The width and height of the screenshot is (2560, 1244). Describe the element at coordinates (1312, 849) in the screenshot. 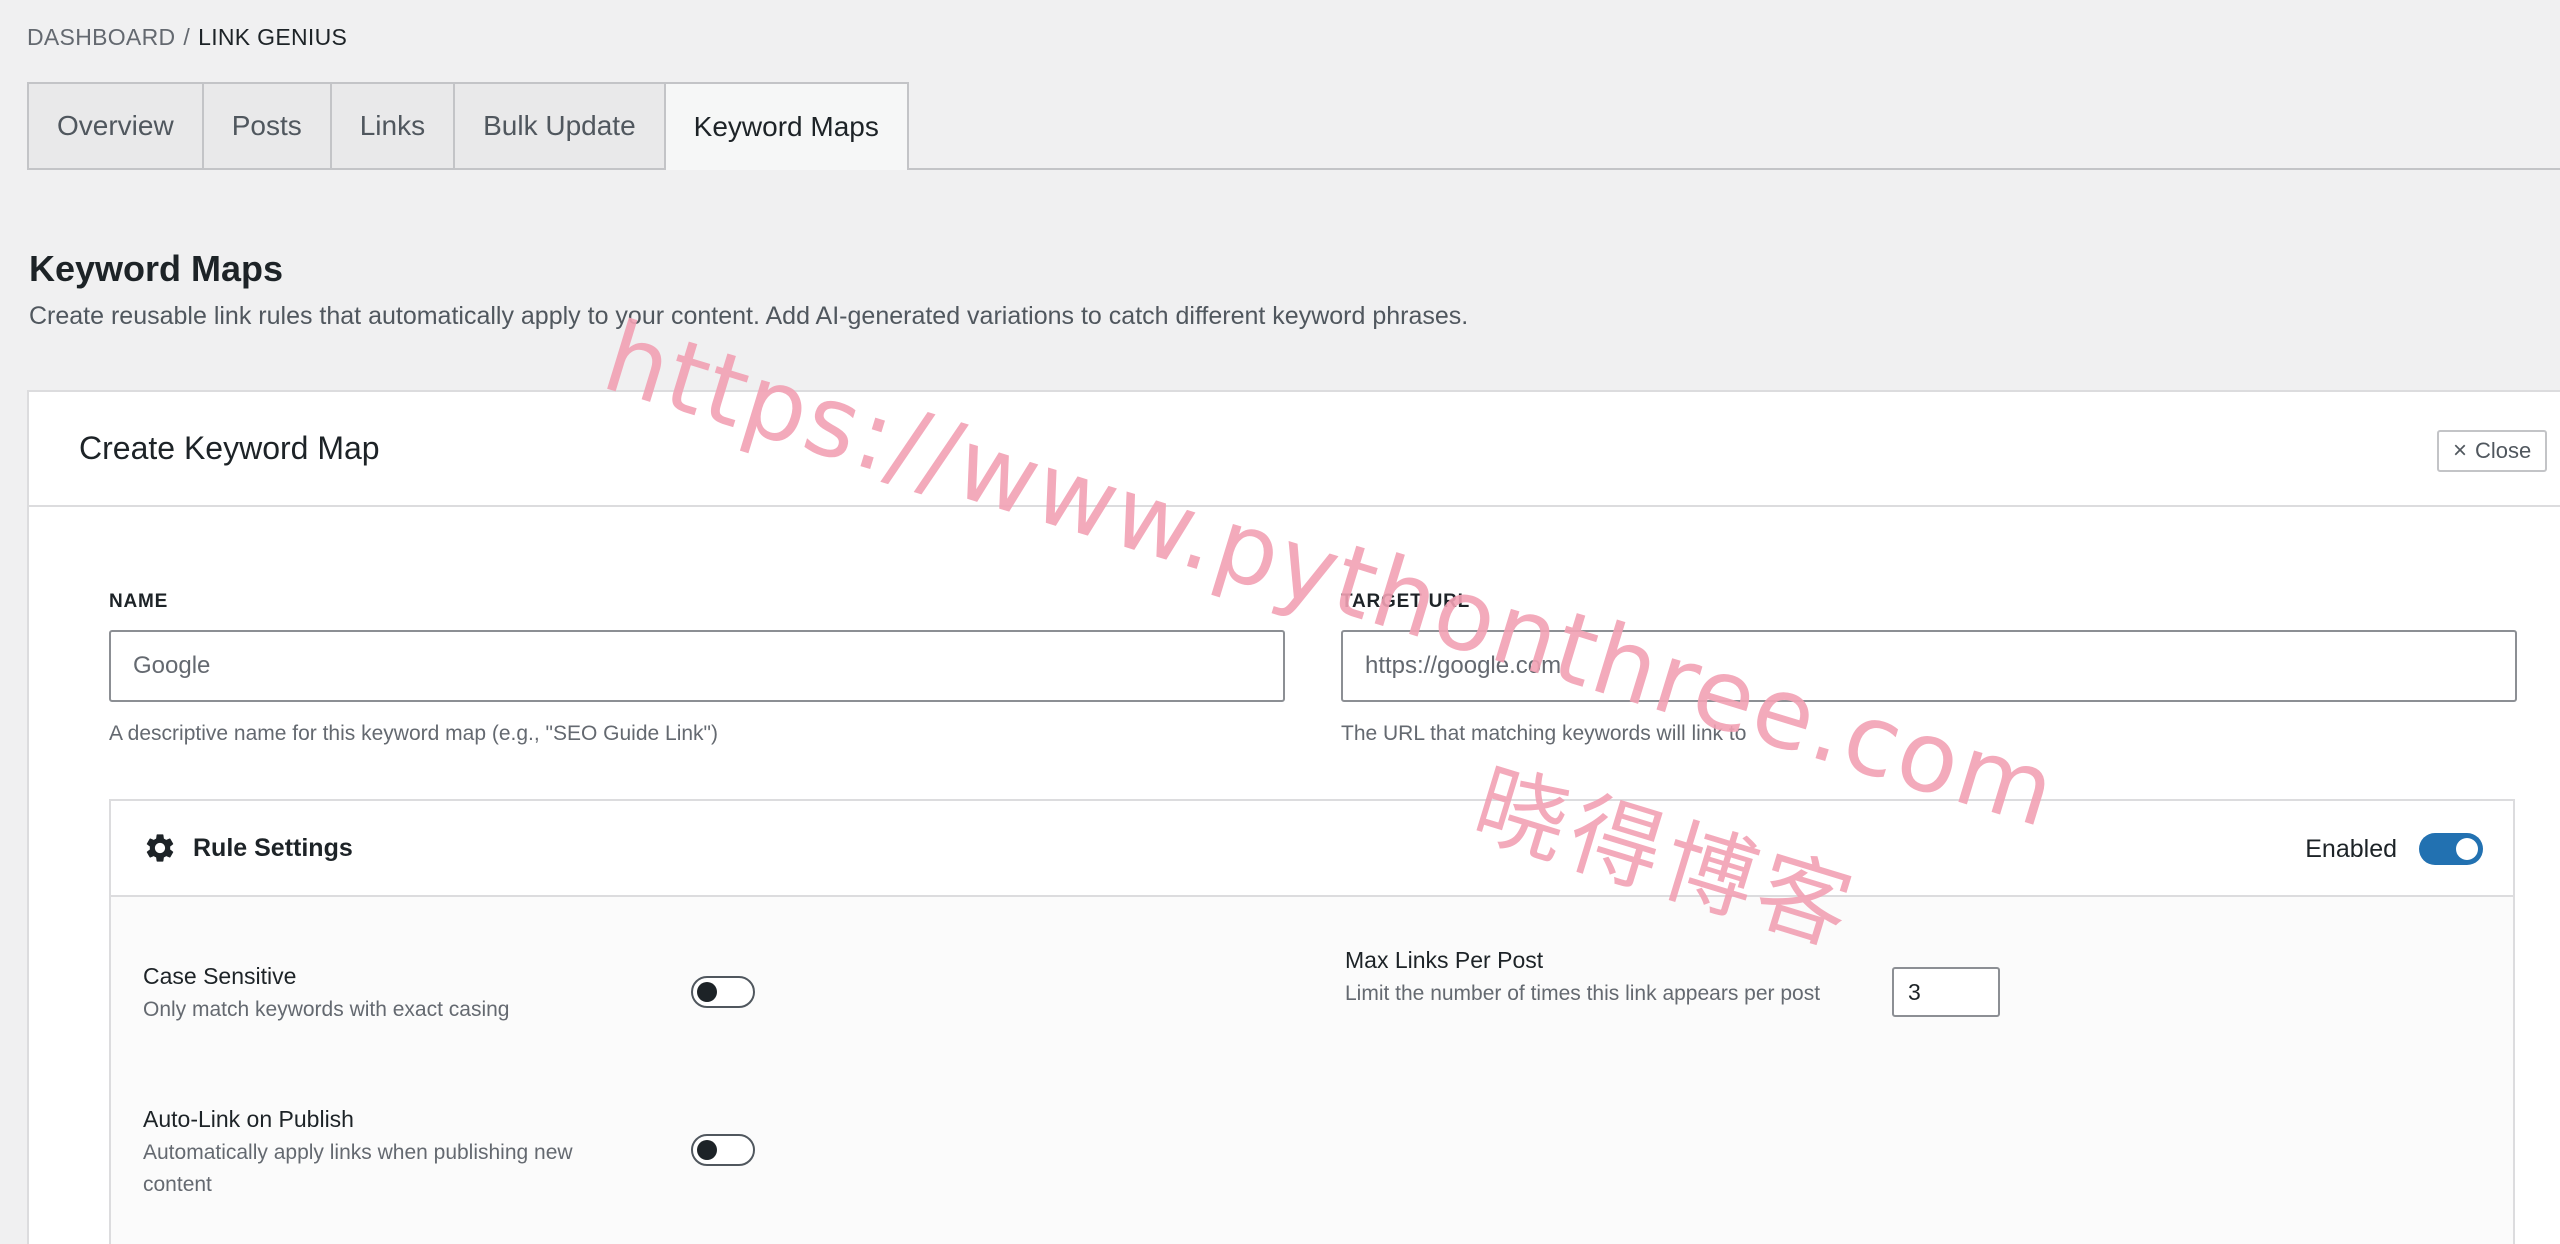

I see `rule-settings-header: Rule Settings Enabled` at that location.